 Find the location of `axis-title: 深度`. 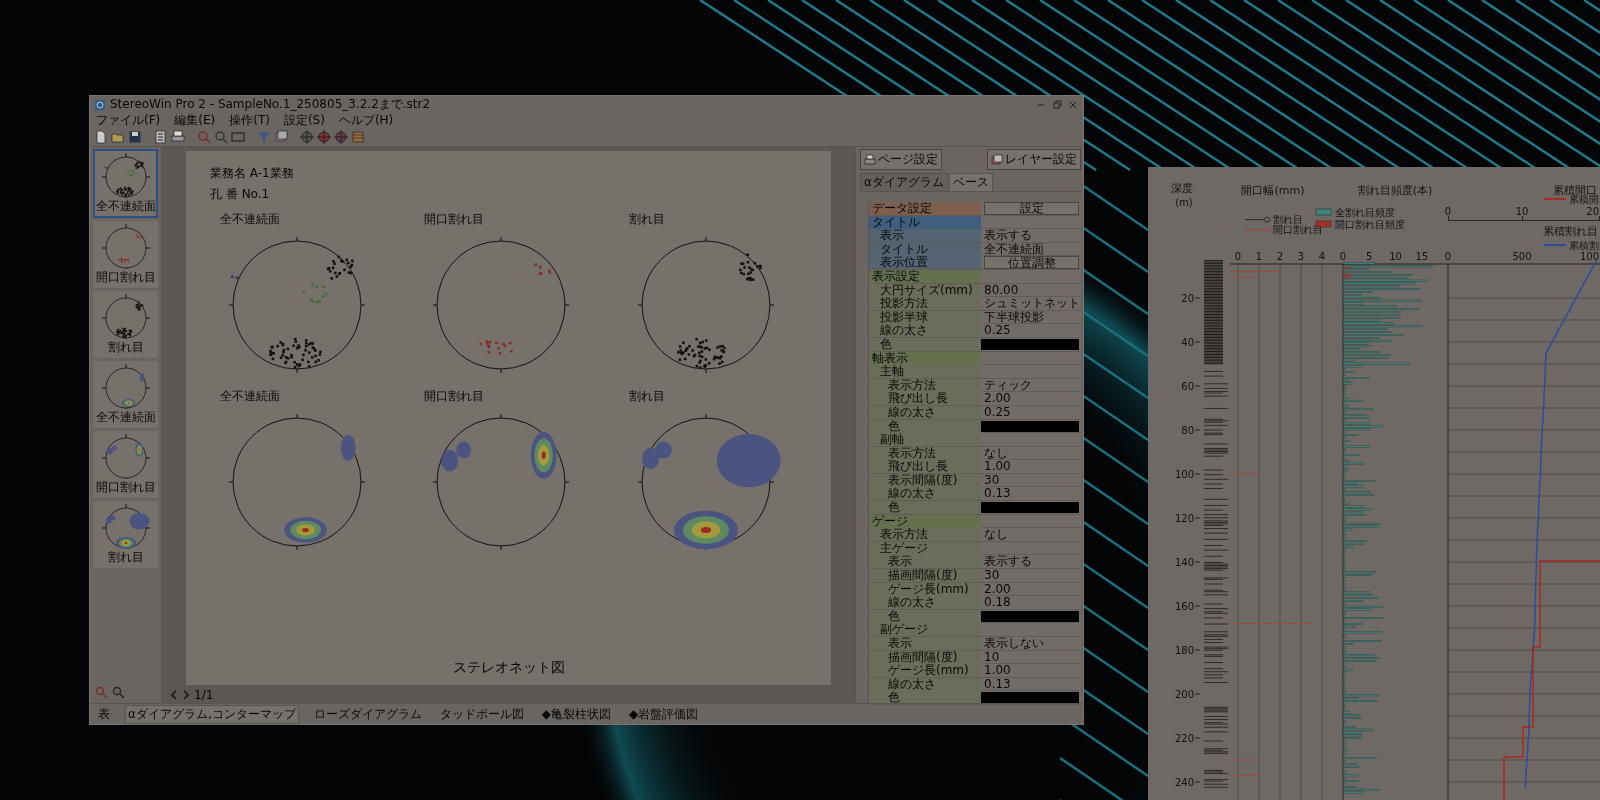

axis-title: 深度 is located at coordinates (1182, 188).